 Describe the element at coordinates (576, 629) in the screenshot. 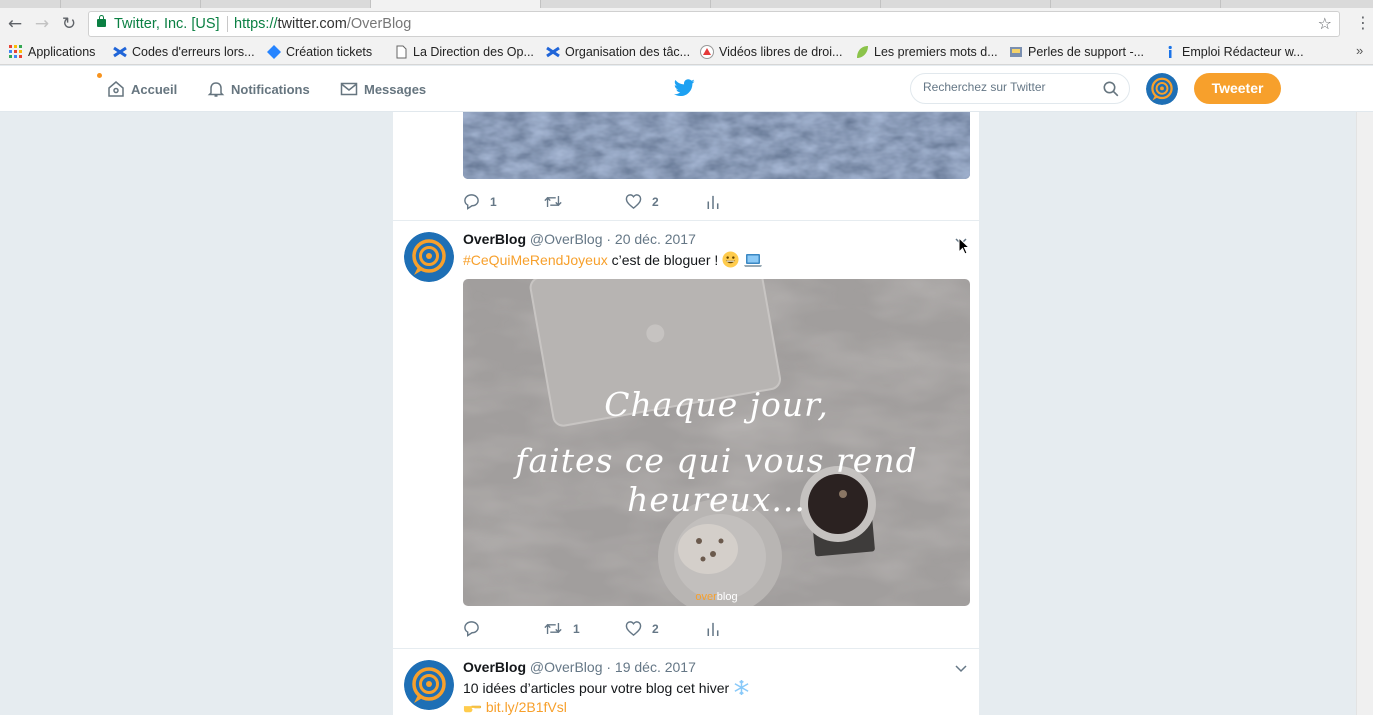

I see `retweet-count: 1` at that location.